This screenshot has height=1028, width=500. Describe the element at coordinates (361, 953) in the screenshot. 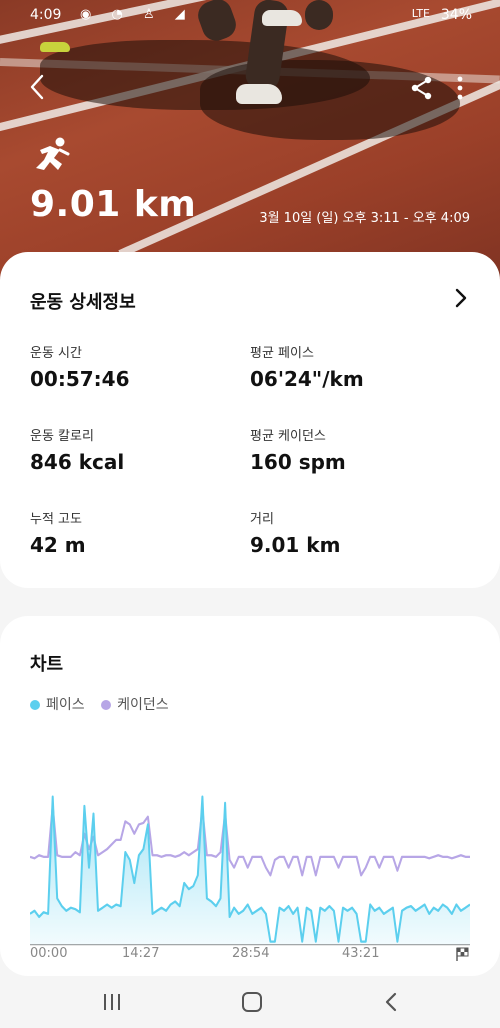

I see `x-tick-label: 43:21` at that location.